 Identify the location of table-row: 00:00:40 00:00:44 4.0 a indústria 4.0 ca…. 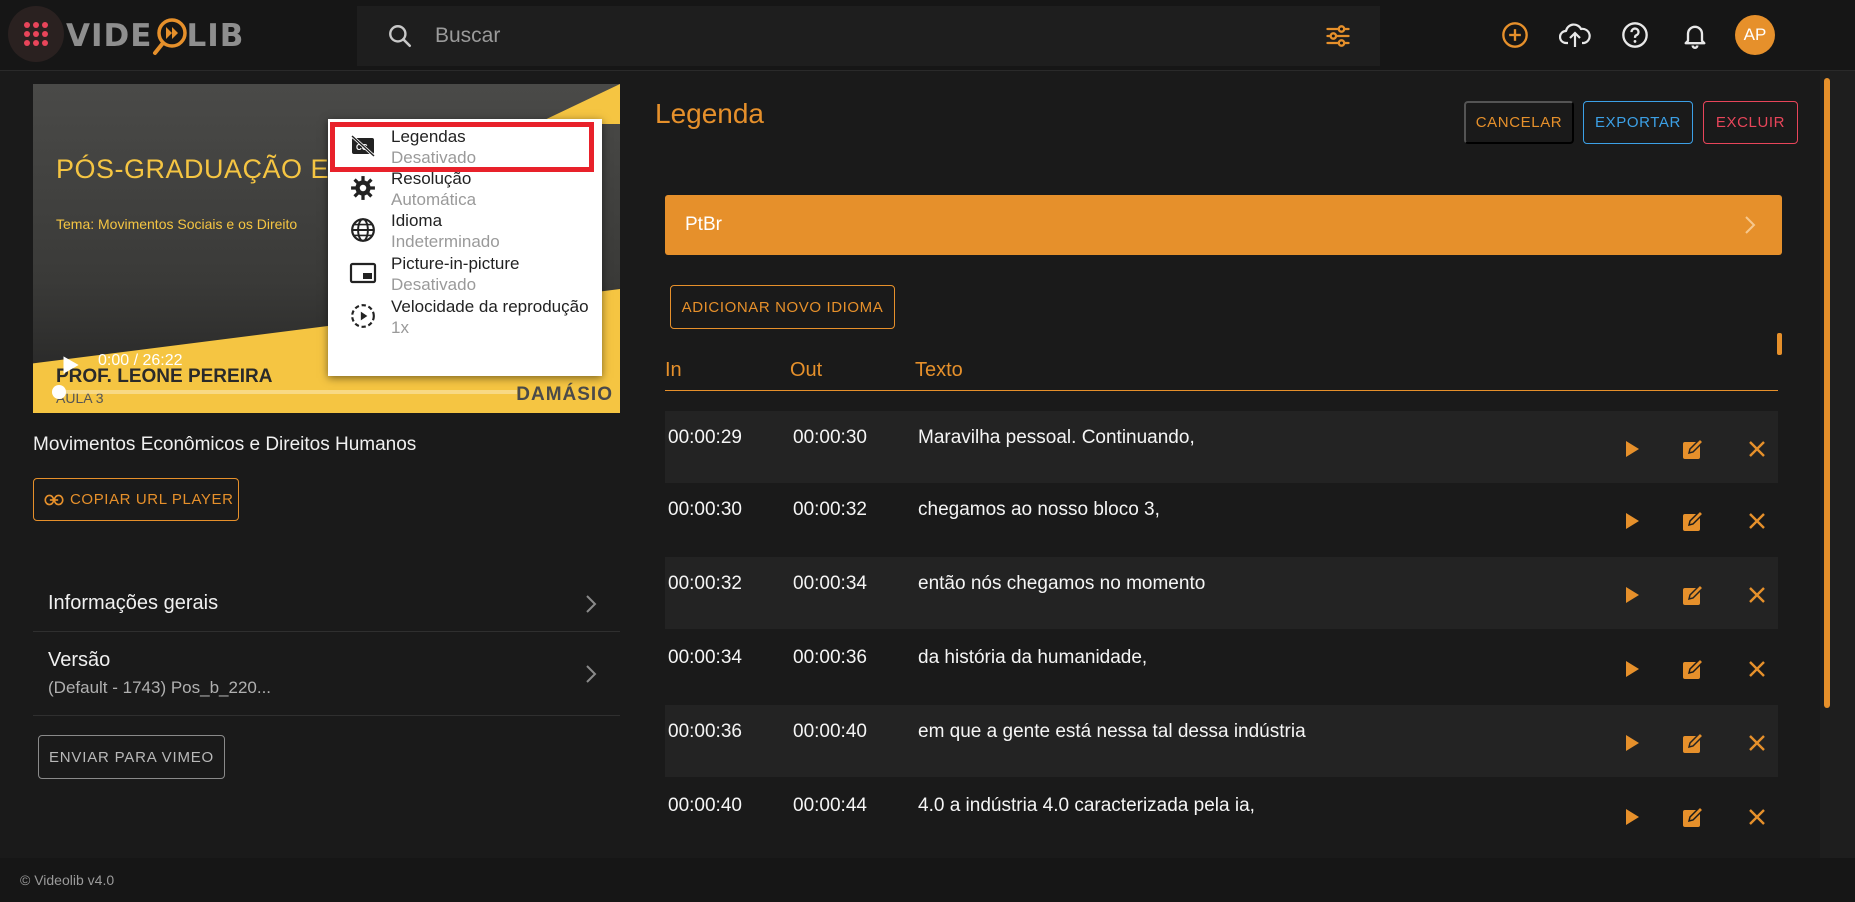
(1221, 815).